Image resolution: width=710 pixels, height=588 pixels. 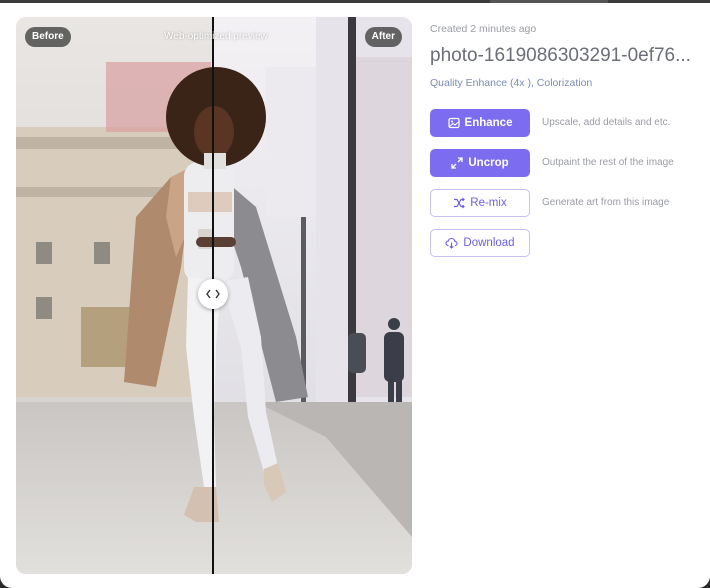 I want to click on uncrop-button: Uncrop, so click(x=480, y=163).